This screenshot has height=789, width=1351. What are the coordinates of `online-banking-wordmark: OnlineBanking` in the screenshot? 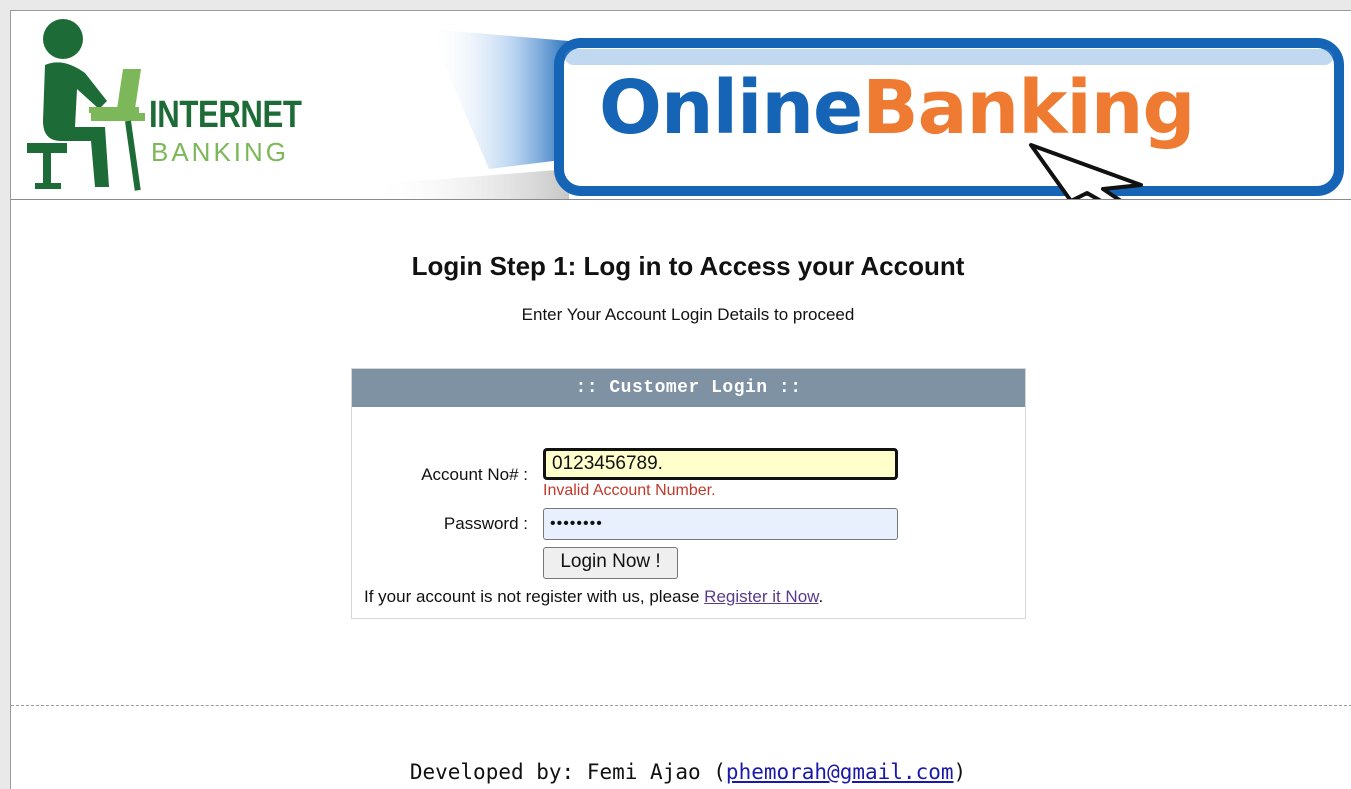 It's located at (897, 108).